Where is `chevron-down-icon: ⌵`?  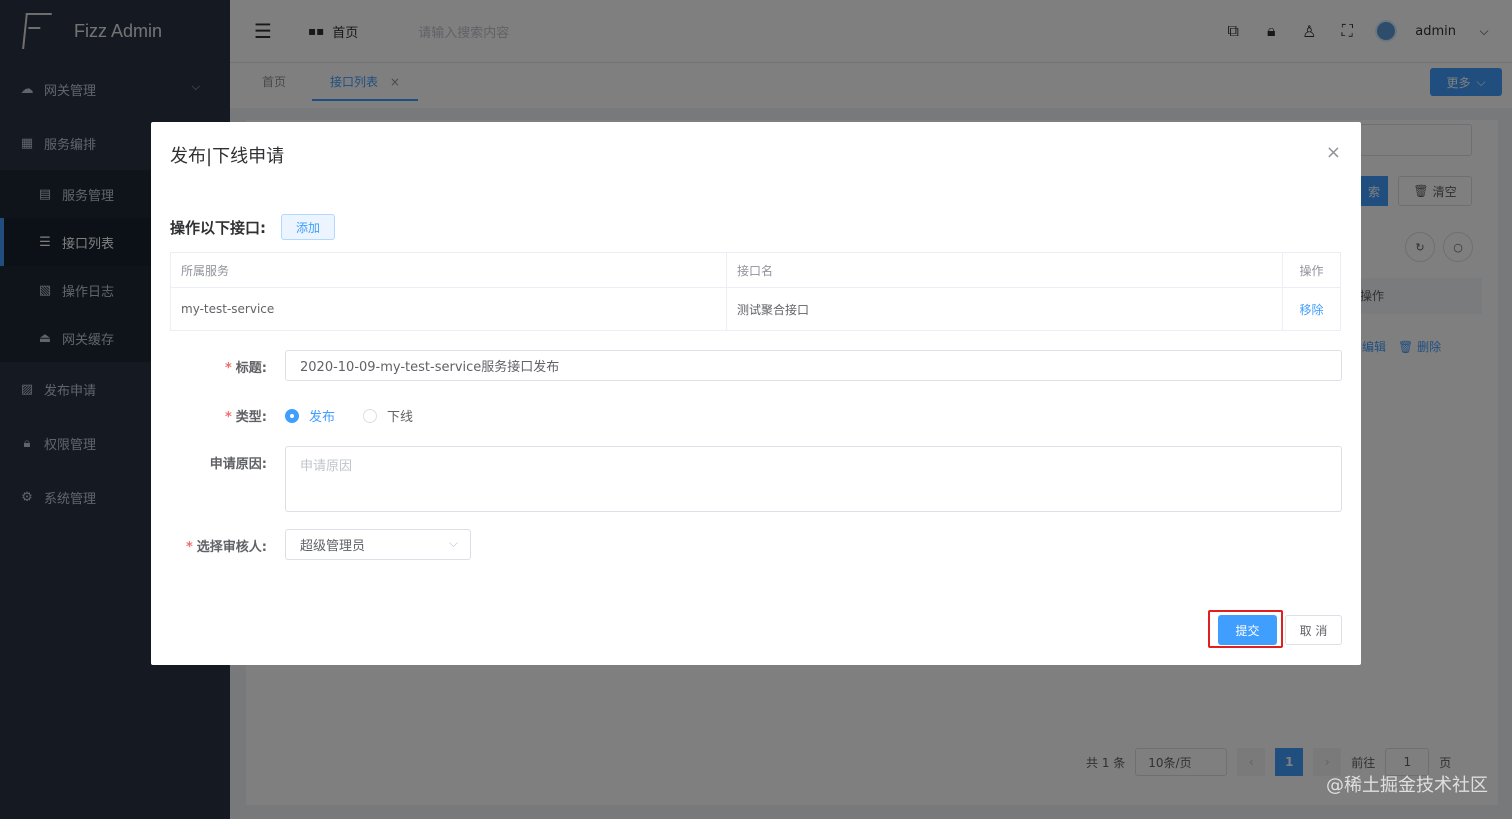 chevron-down-icon: ⌵ is located at coordinates (453, 543).